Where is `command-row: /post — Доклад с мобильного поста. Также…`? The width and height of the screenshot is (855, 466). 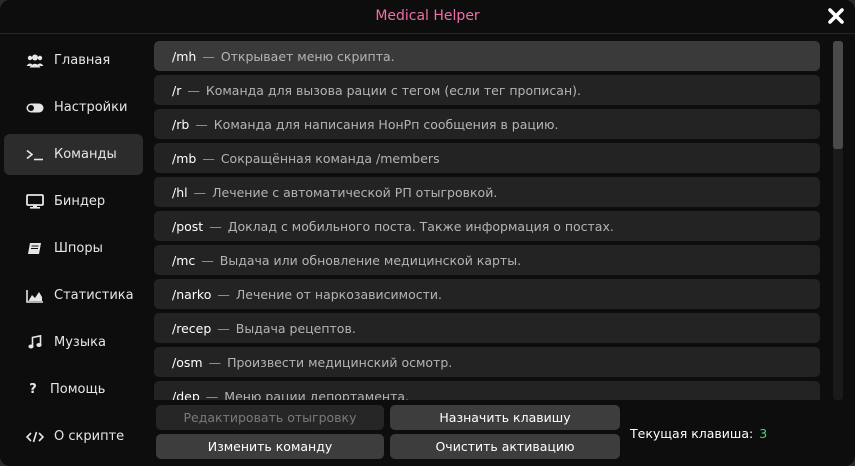 command-row: /post — Доклад с мобильного поста. Также… is located at coordinates (487, 226).